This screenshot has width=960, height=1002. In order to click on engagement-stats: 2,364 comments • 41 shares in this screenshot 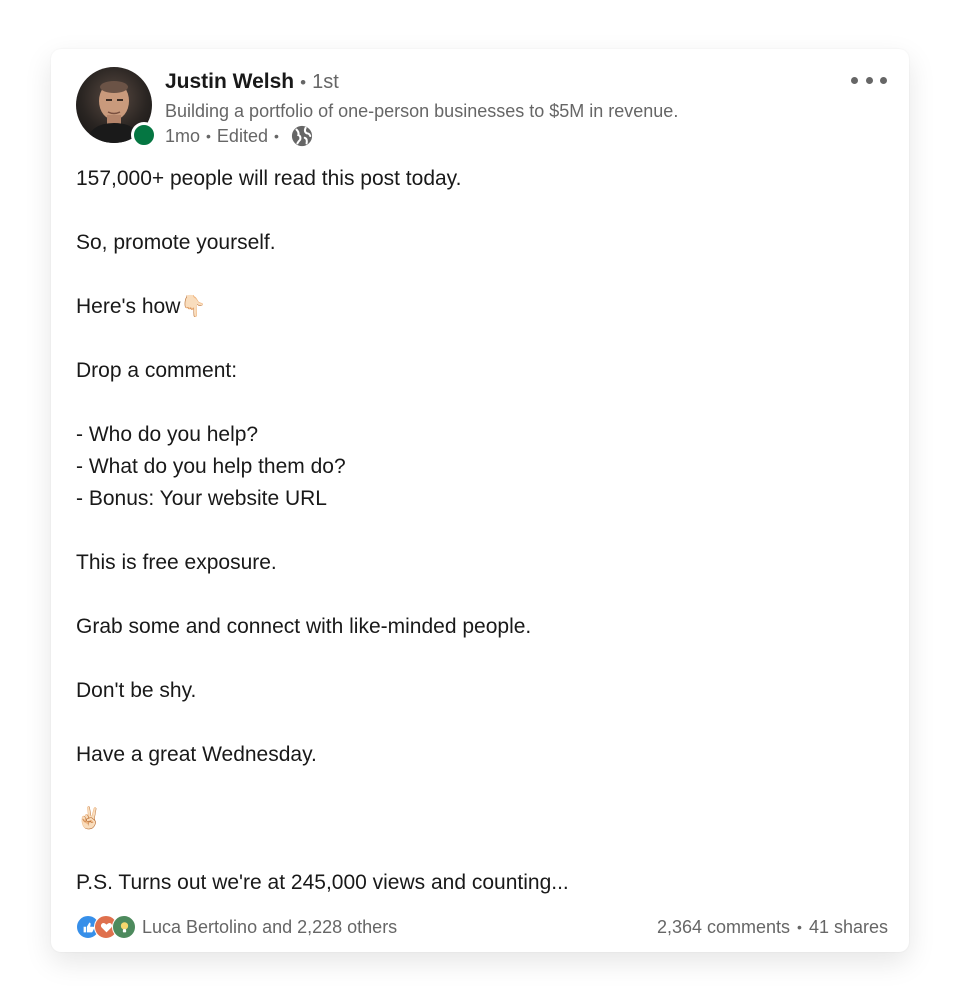, I will do `click(772, 927)`.